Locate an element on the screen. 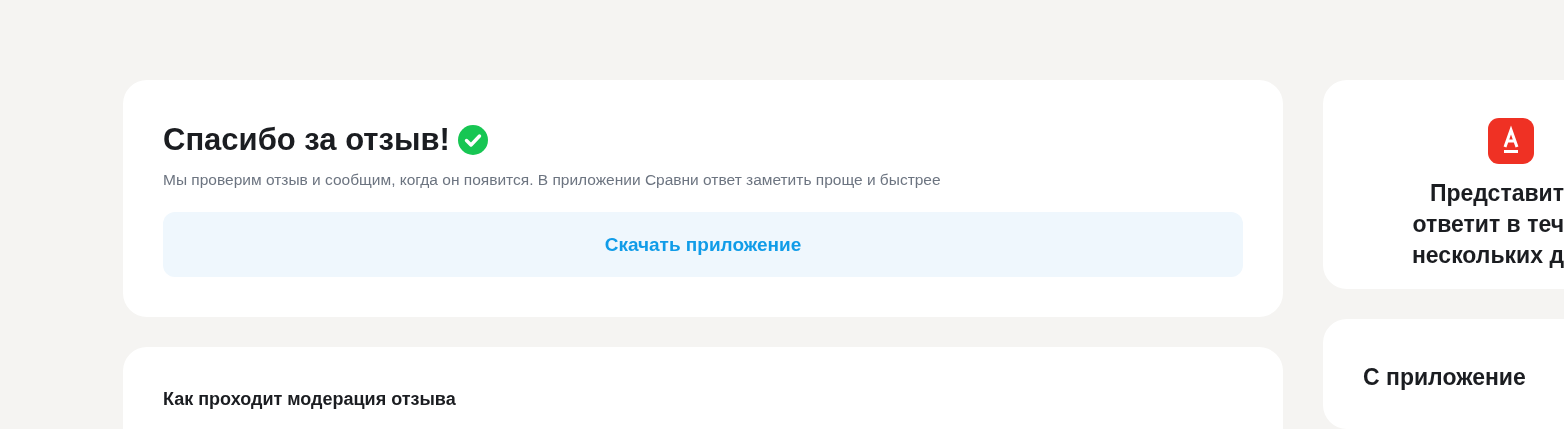 Image resolution: width=1564 pixels, height=429 pixels. bank-text-line: ответит в теч is located at coordinates (1488, 224).